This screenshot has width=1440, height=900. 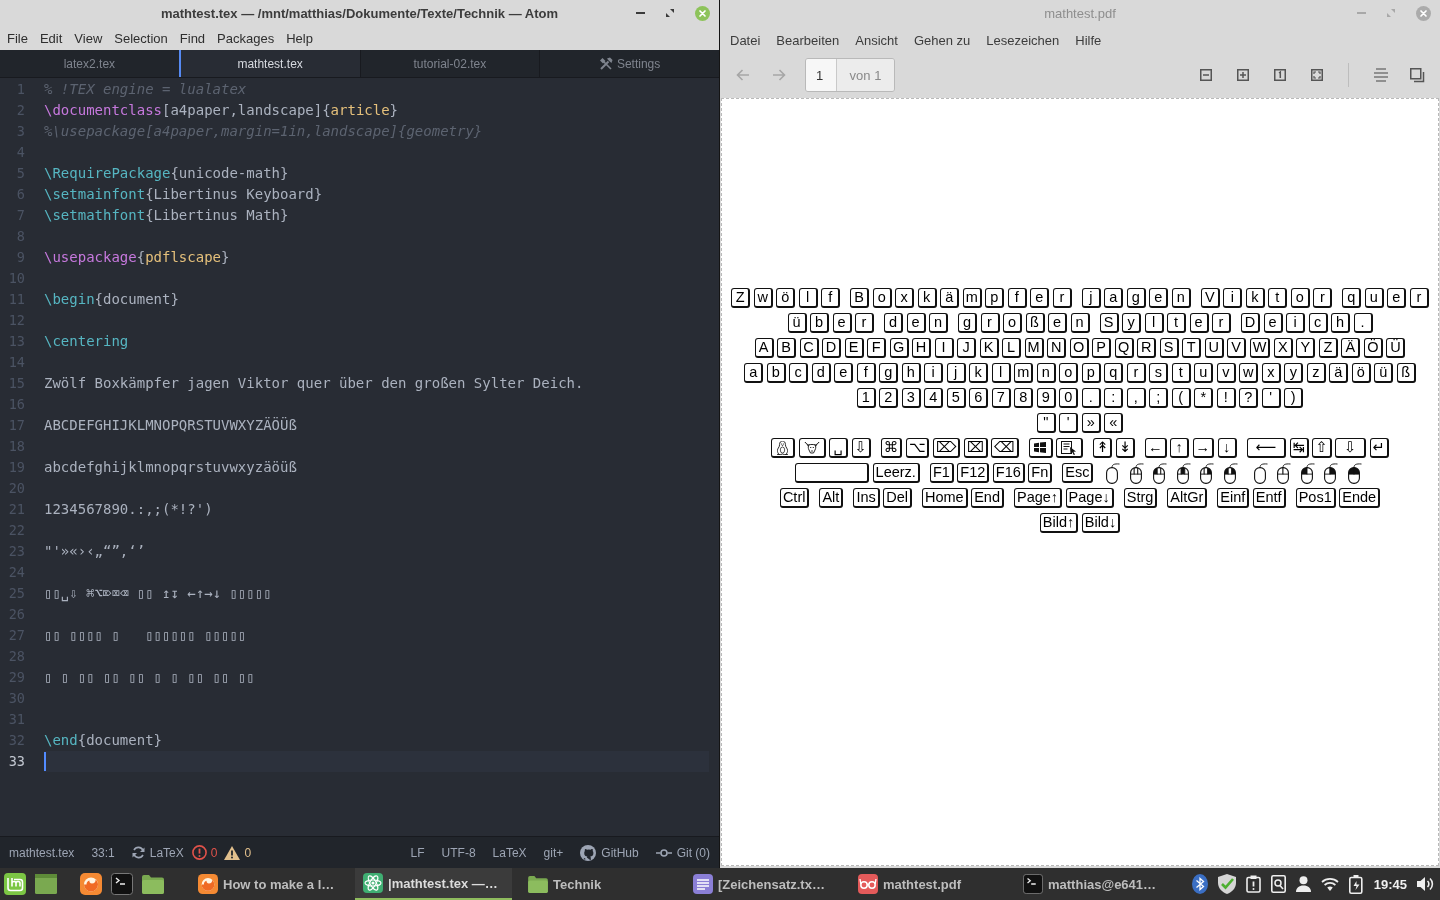 What do you see at coordinates (263, 131) in the screenshot?
I see `code-line: %\usepackage[a4paper,margin=1in,landscape]{geometry}` at bounding box center [263, 131].